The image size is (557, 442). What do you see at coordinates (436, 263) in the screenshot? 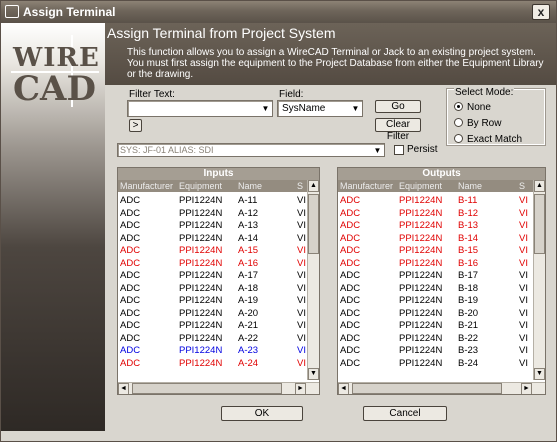
I see `table-row: ADC PPI1224N B-16 VI` at bounding box center [436, 263].